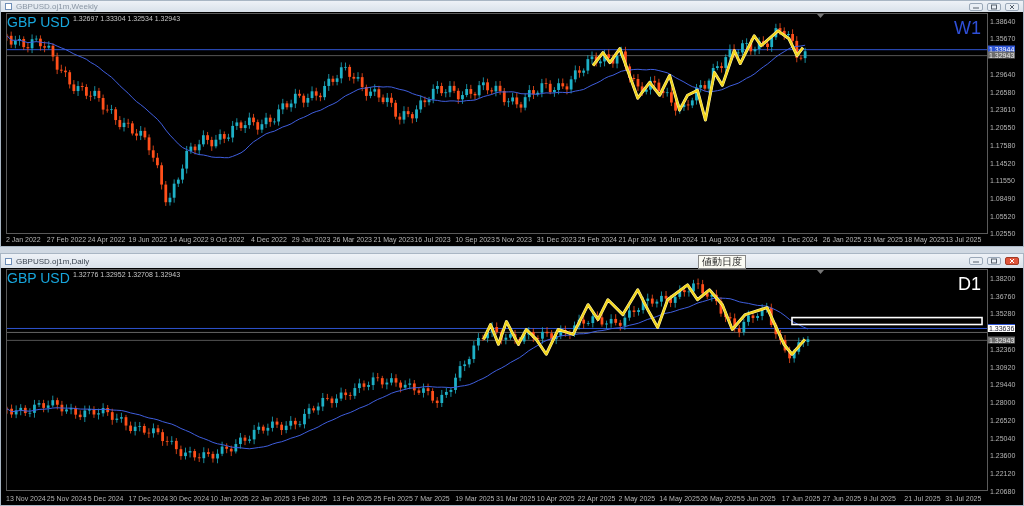 This screenshot has width=1024, height=506. I want to click on window-title: GBPUSD.oj1m,Weekly, so click(57, 6).